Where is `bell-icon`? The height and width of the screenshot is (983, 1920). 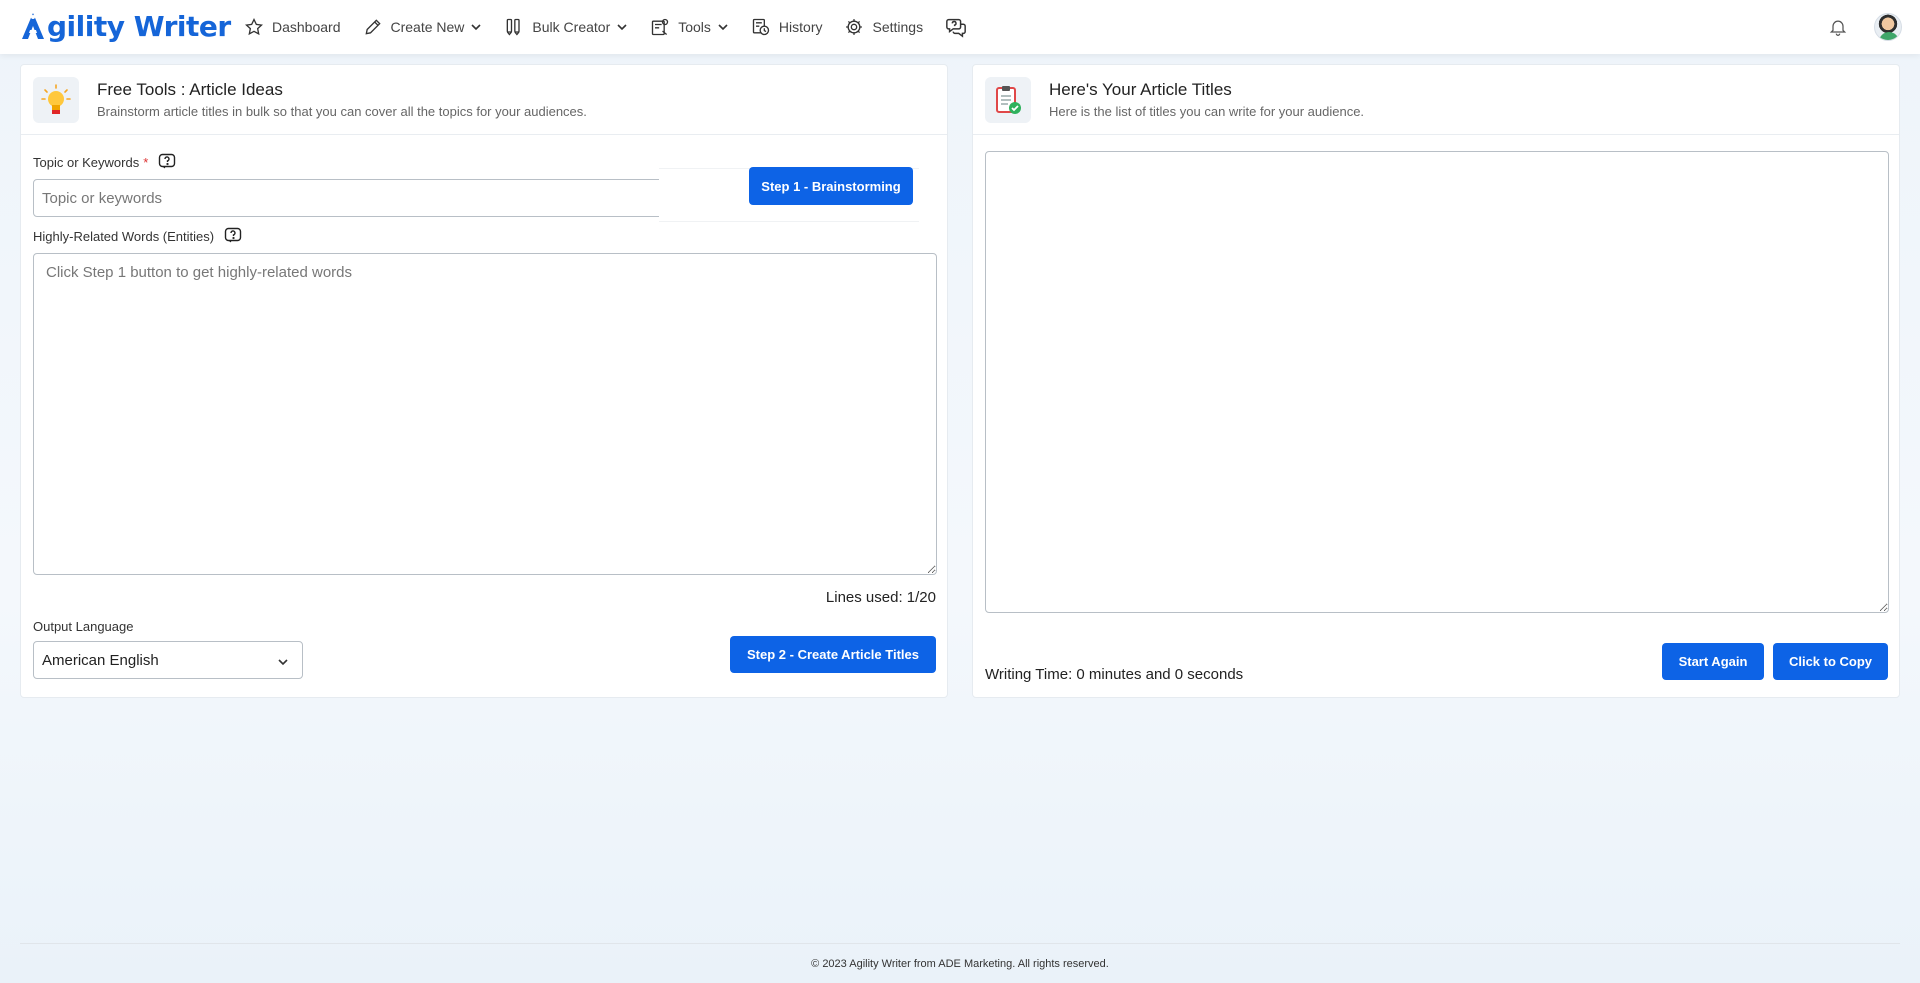 bell-icon is located at coordinates (1838, 27).